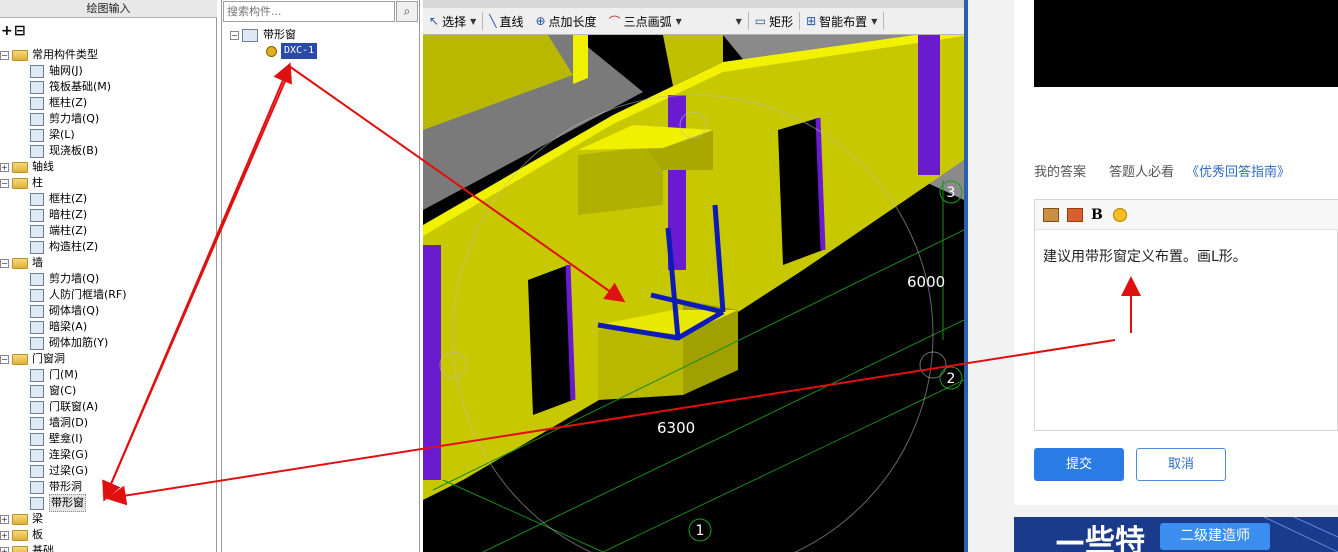 This screenshot has width=1338, height=552. Describe the element at coordinates (1051, 214) in the screenshot. I see `image-icon` at that location.